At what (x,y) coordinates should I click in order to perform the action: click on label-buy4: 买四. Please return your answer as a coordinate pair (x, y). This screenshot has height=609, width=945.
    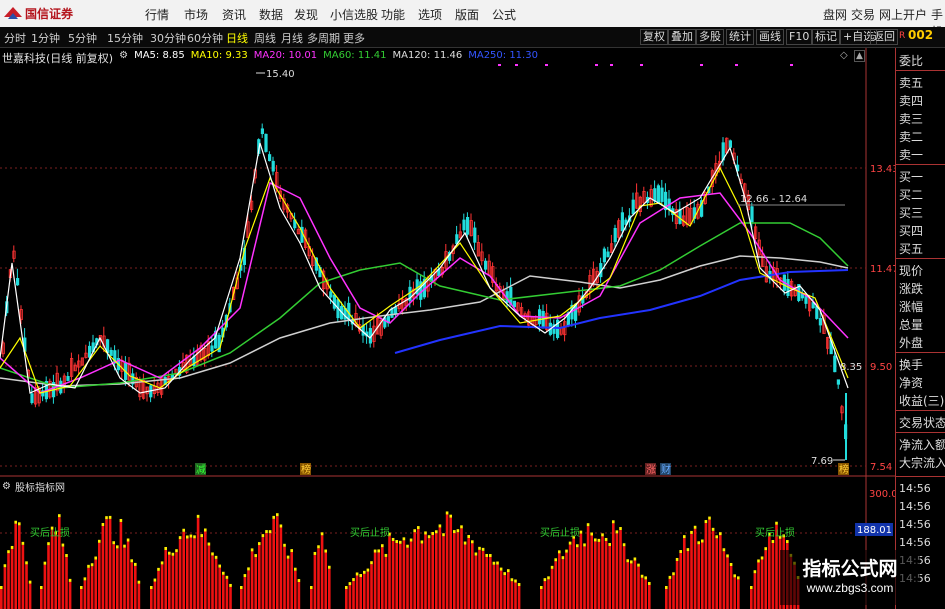
    Looking at the image, I should click on (911, 231).